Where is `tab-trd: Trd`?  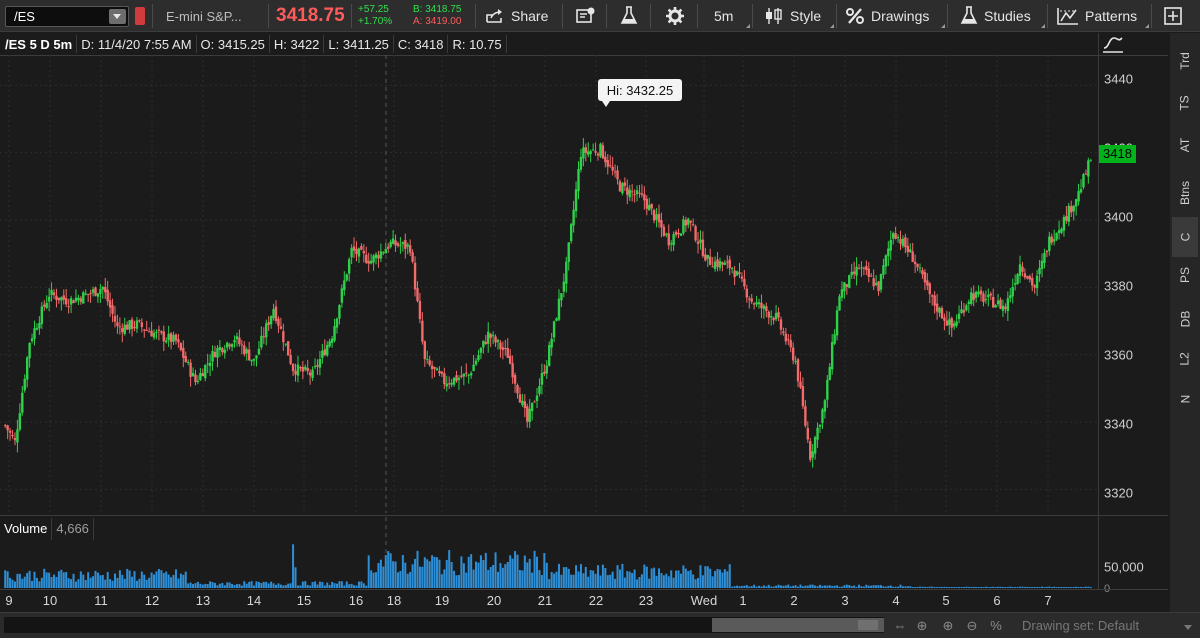
tab-trd: Trd is located at coordinates (1185, 61).